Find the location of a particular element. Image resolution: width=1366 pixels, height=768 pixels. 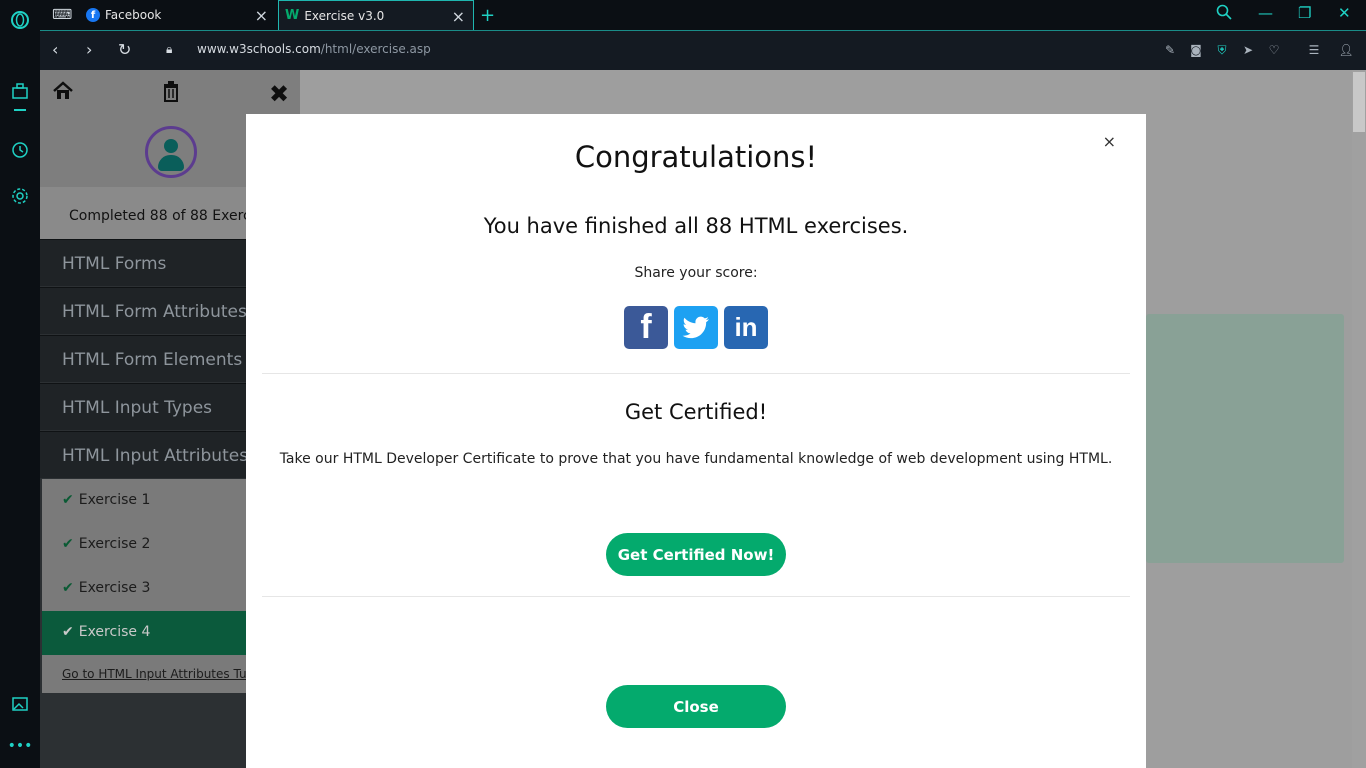

avatar is located at coordinates (171, 152).